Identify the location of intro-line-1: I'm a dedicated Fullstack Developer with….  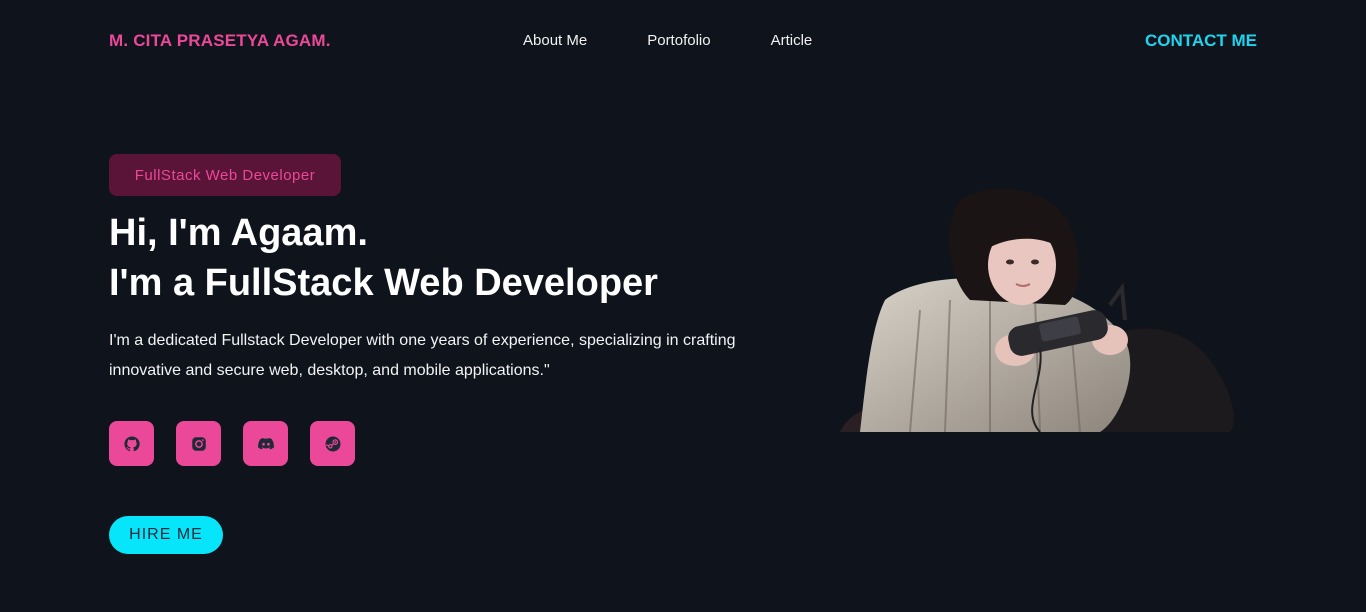
(422, 340).